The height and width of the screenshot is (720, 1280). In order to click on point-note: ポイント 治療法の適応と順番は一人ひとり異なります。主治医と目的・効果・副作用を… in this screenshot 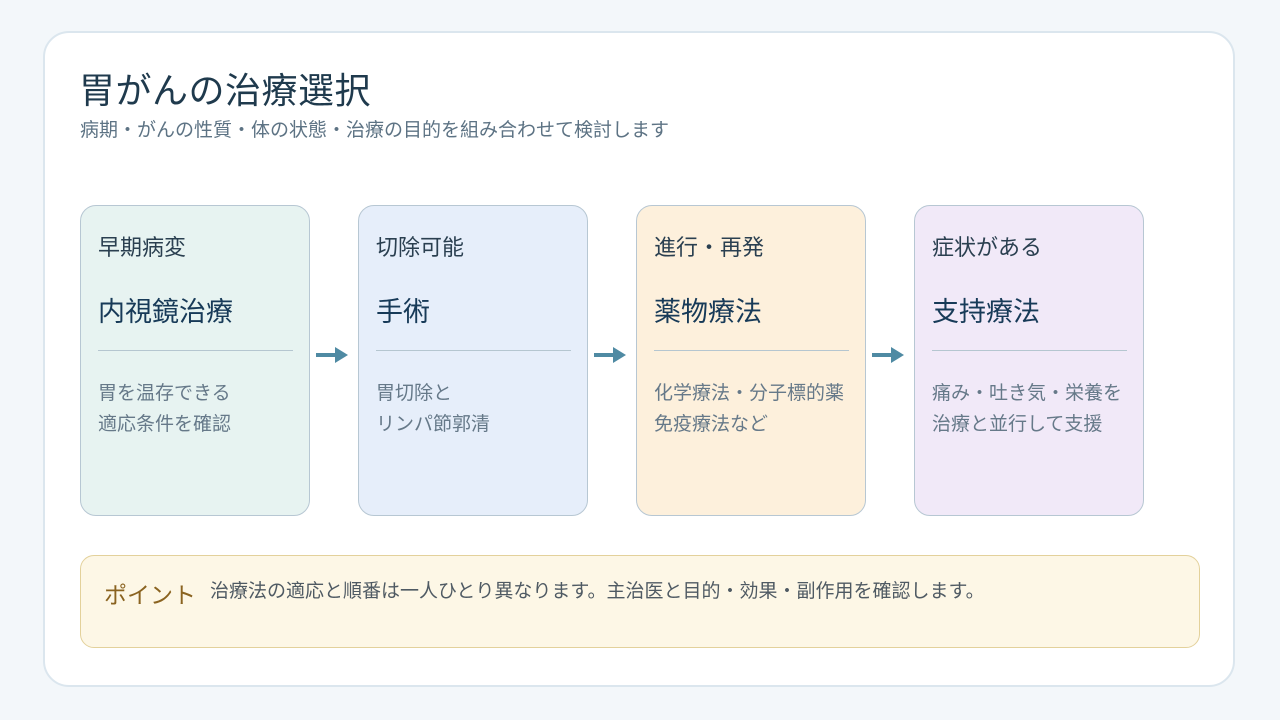, I will do `click(640, 601)`.